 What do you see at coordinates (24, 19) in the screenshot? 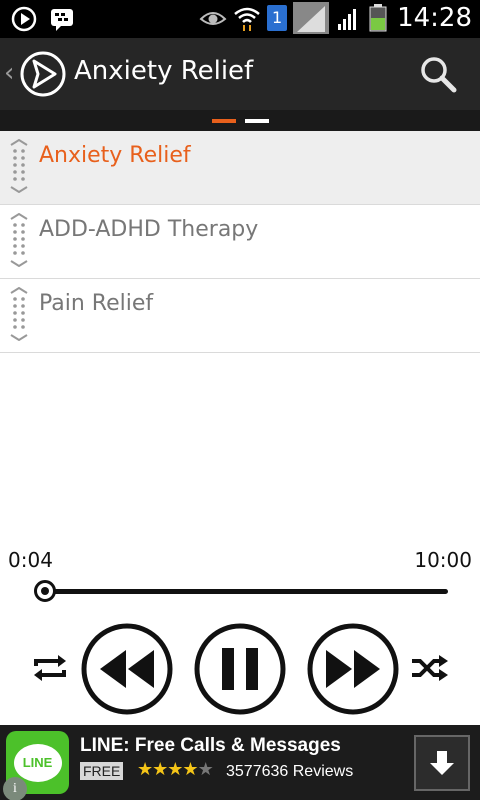
I see `play-circle-icon` at bounding box center [24, 19].